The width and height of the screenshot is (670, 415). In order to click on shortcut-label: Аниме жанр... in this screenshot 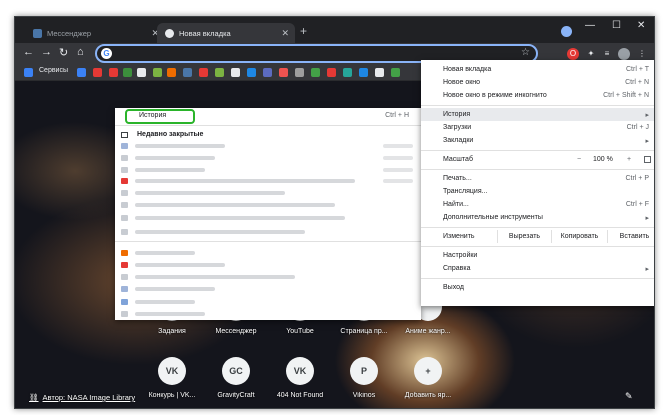, I will do `click(428, 331)`.